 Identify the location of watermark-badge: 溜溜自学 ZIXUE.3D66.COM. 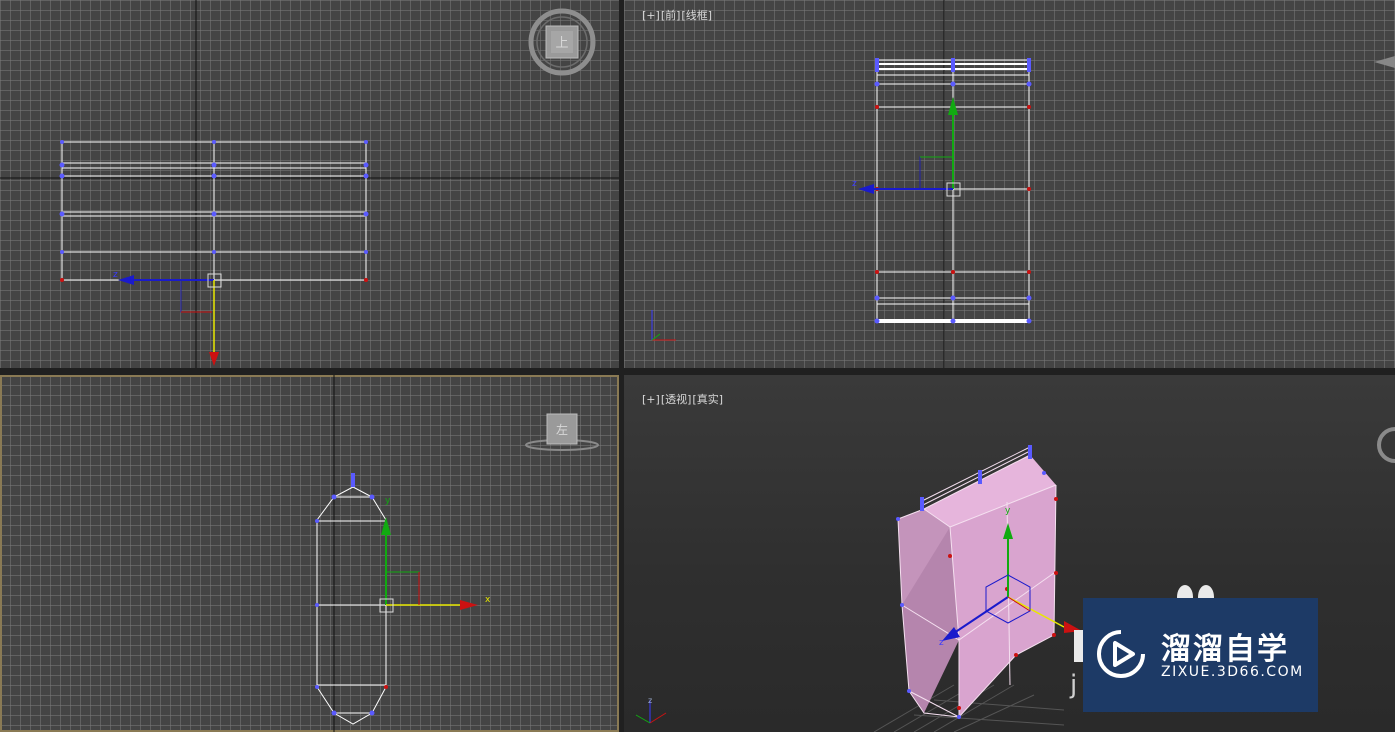
(1200, 655).